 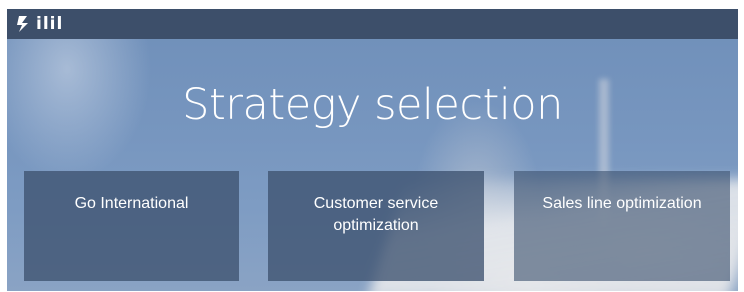 What do you see at coordinates (50, 24) in the screenshot?
I see `logo-text: ilil` at bounding box center [50, 24].